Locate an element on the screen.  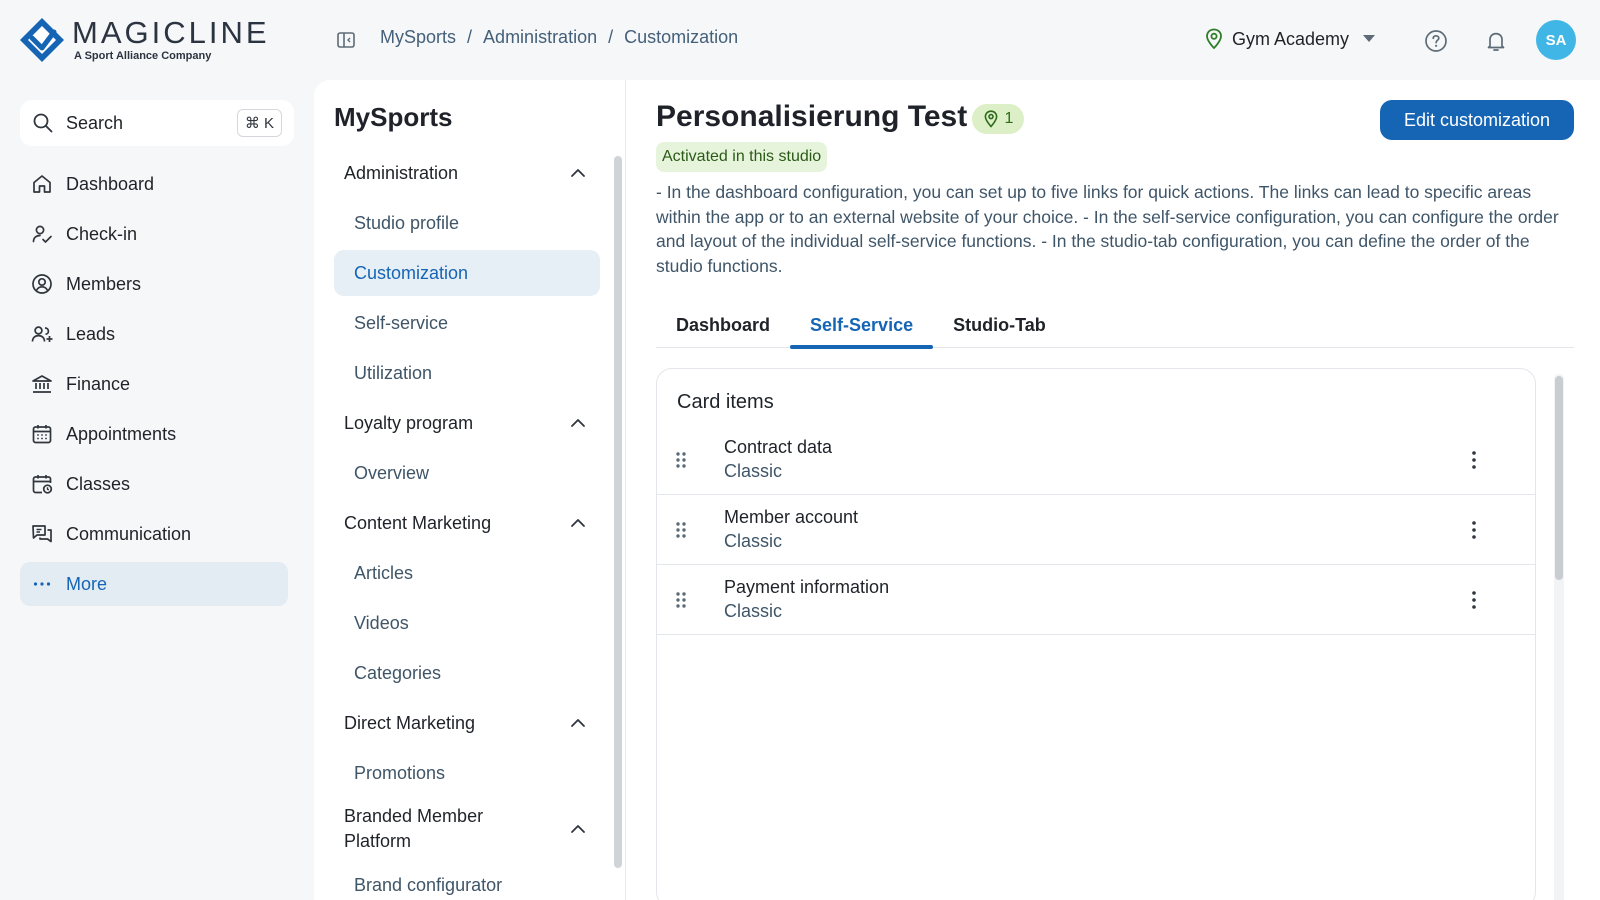
menu-group-branded-member-platform: Branded Member Platform is located at coordinates (467, 829).